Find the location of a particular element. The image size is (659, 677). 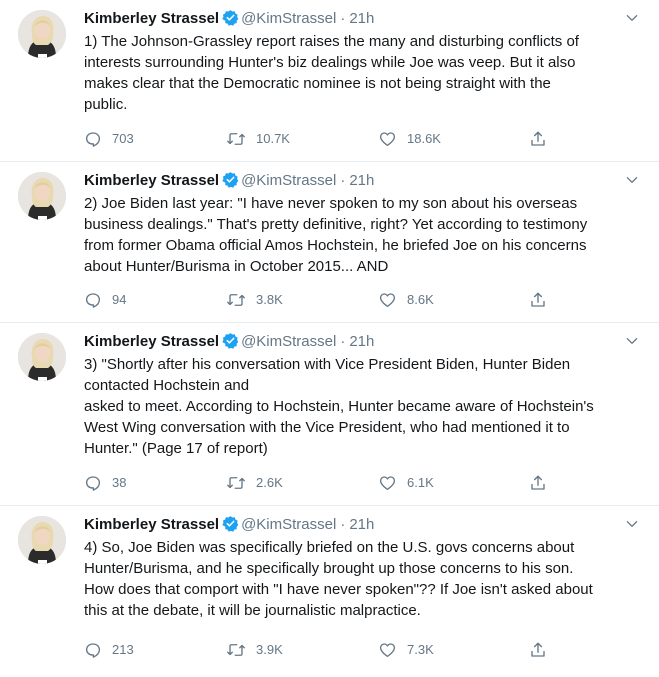

tweet-actions: 38 2.6K 6.1K is located at coordinates (319, 483).